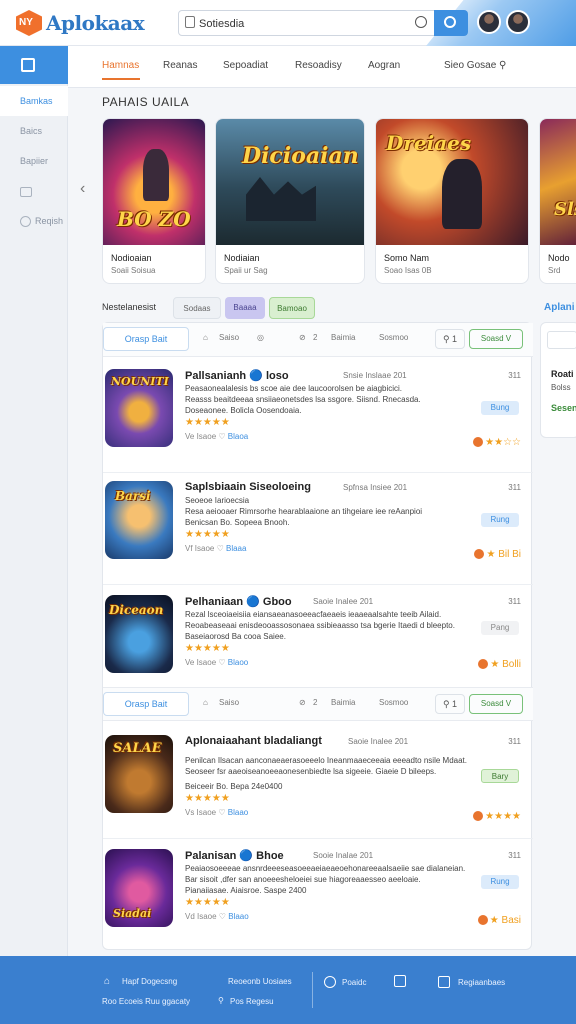 This screenshot has width=576, height=1024. I want to click on toolbar-2-text-4: Sosmoo, so click(393, 702).